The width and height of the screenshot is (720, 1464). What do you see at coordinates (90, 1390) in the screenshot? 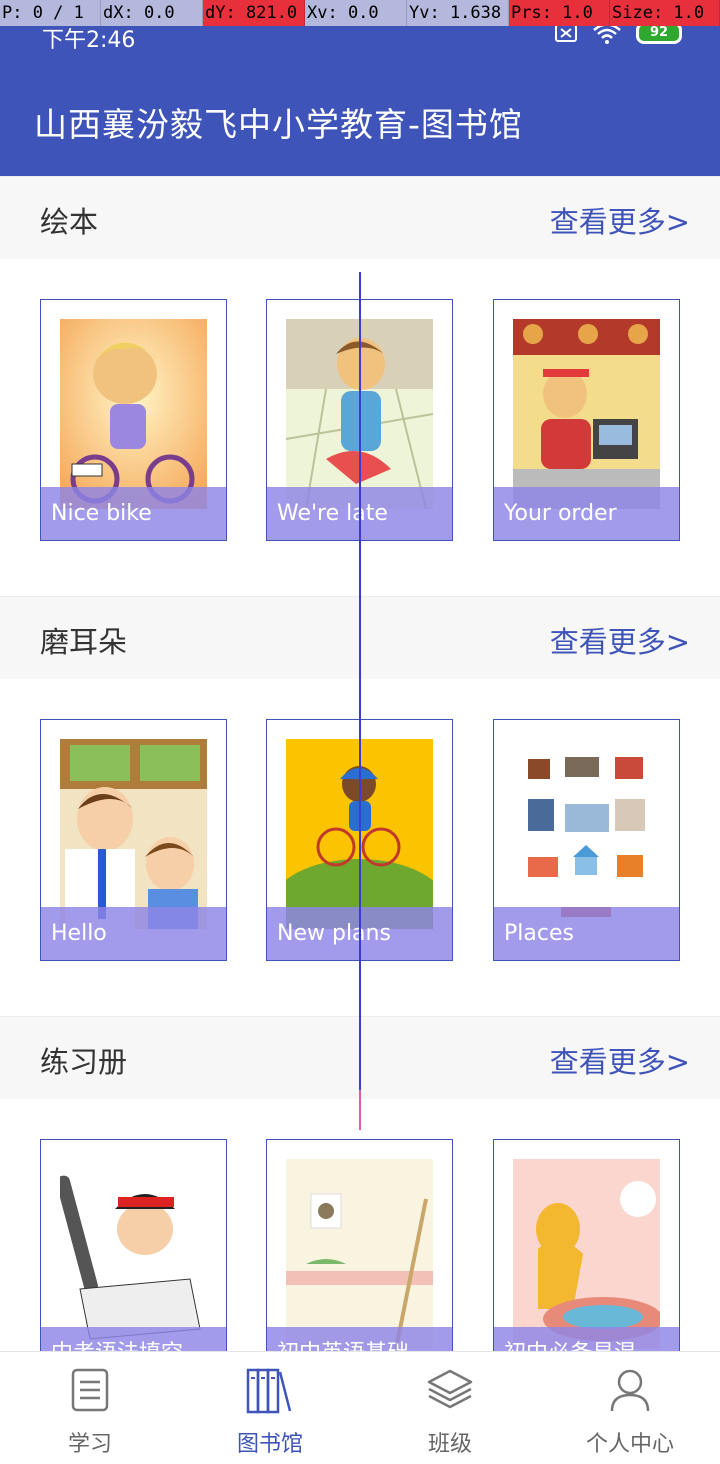
I see `document-icon` at bounding box center [90, 1390].